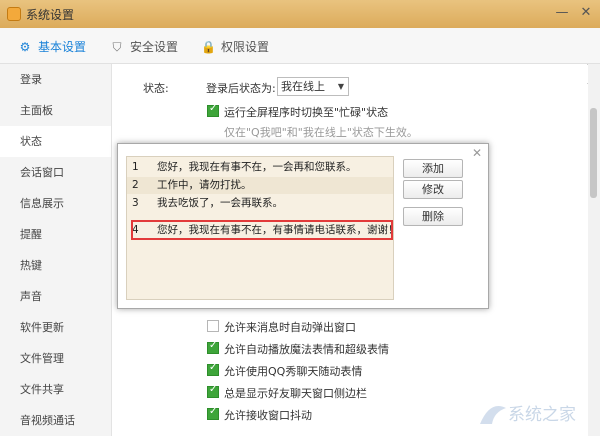 This screenshot has height=436, width=600. I want to click on gear-icon: ⚙, so click(25, 47).